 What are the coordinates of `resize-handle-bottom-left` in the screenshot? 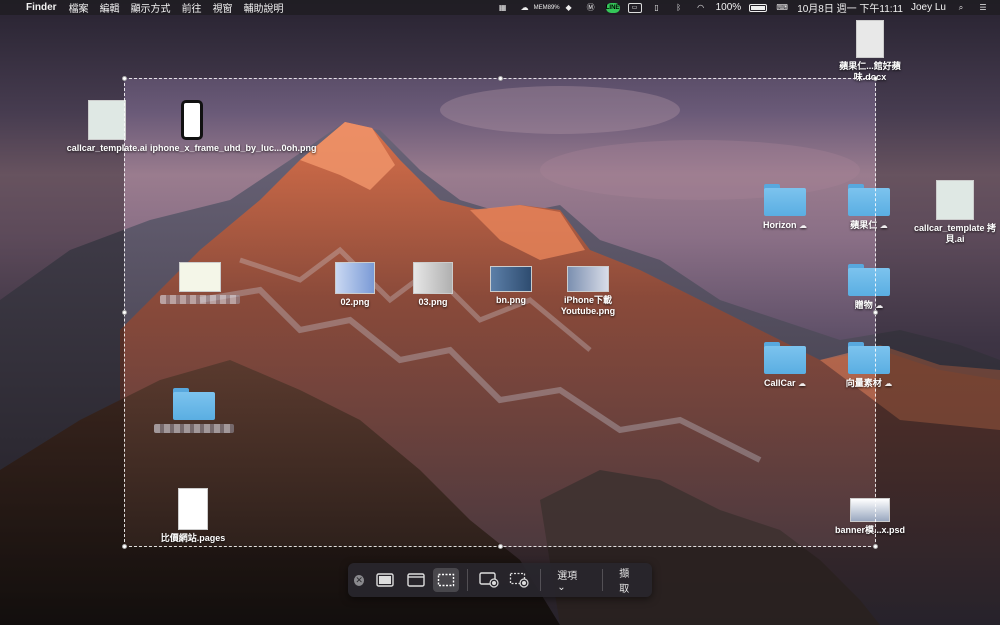 It's located at (124, 546).